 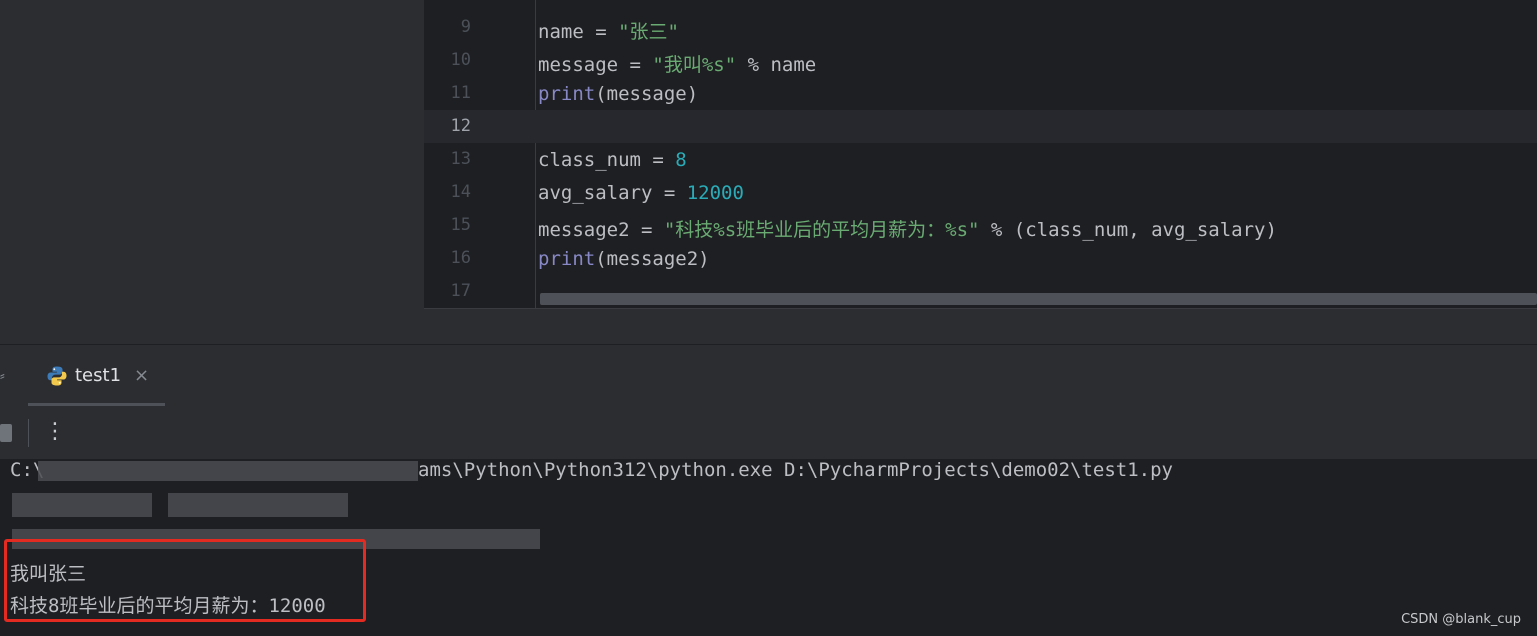 What do you see at coordinates (460, 159) in the screenshot?
I see `line-number: 13` at bounding box center [460, 159].